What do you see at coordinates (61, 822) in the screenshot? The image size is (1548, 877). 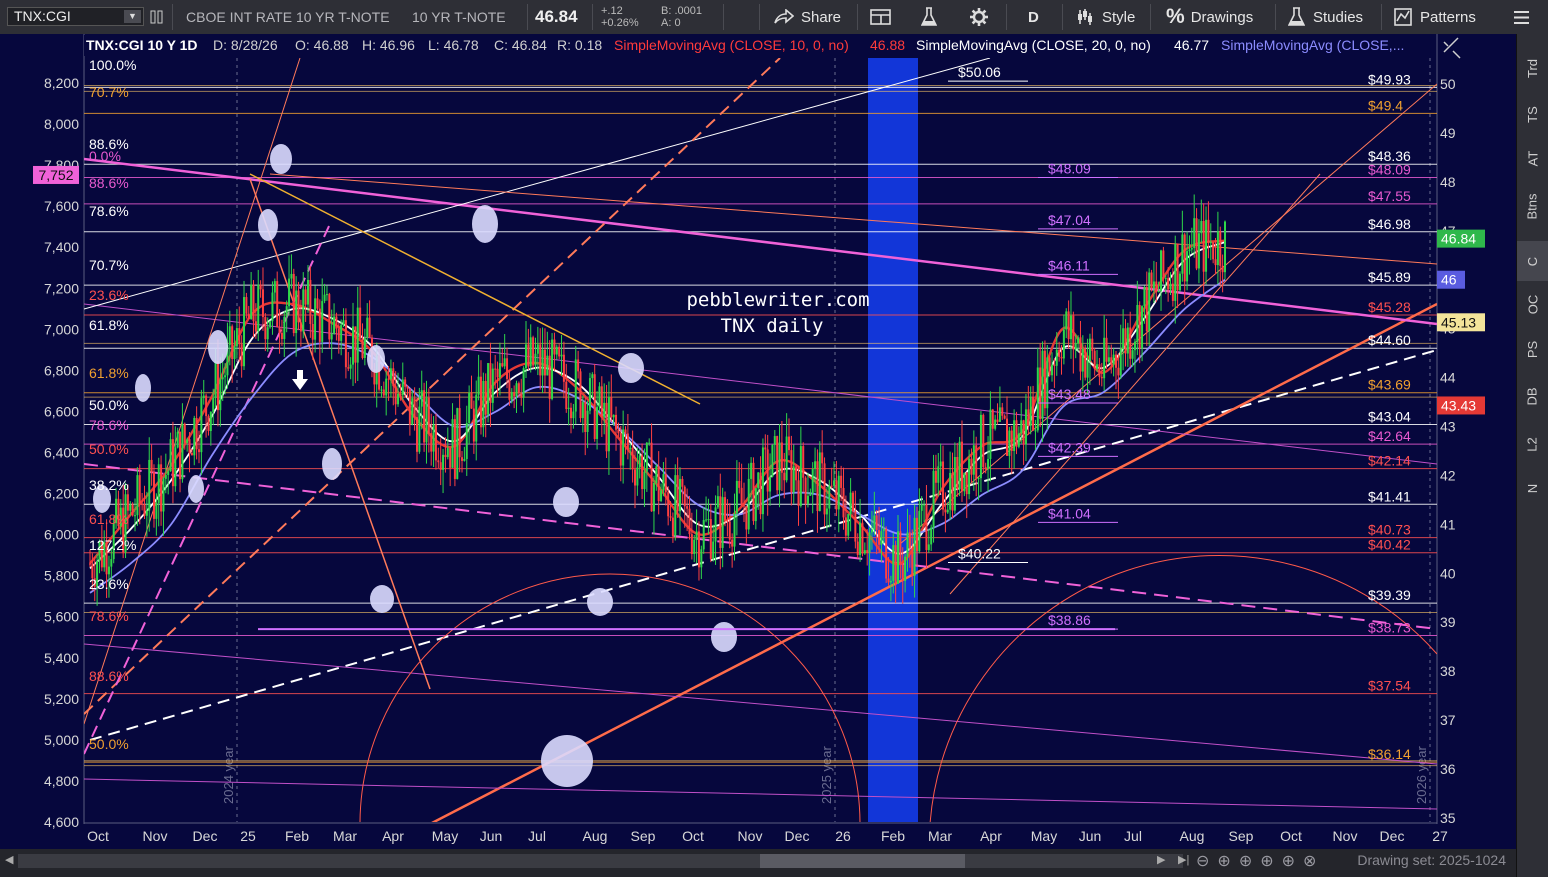 I see `left-axis-tick: 4,600` at bounding box center [61, 822].